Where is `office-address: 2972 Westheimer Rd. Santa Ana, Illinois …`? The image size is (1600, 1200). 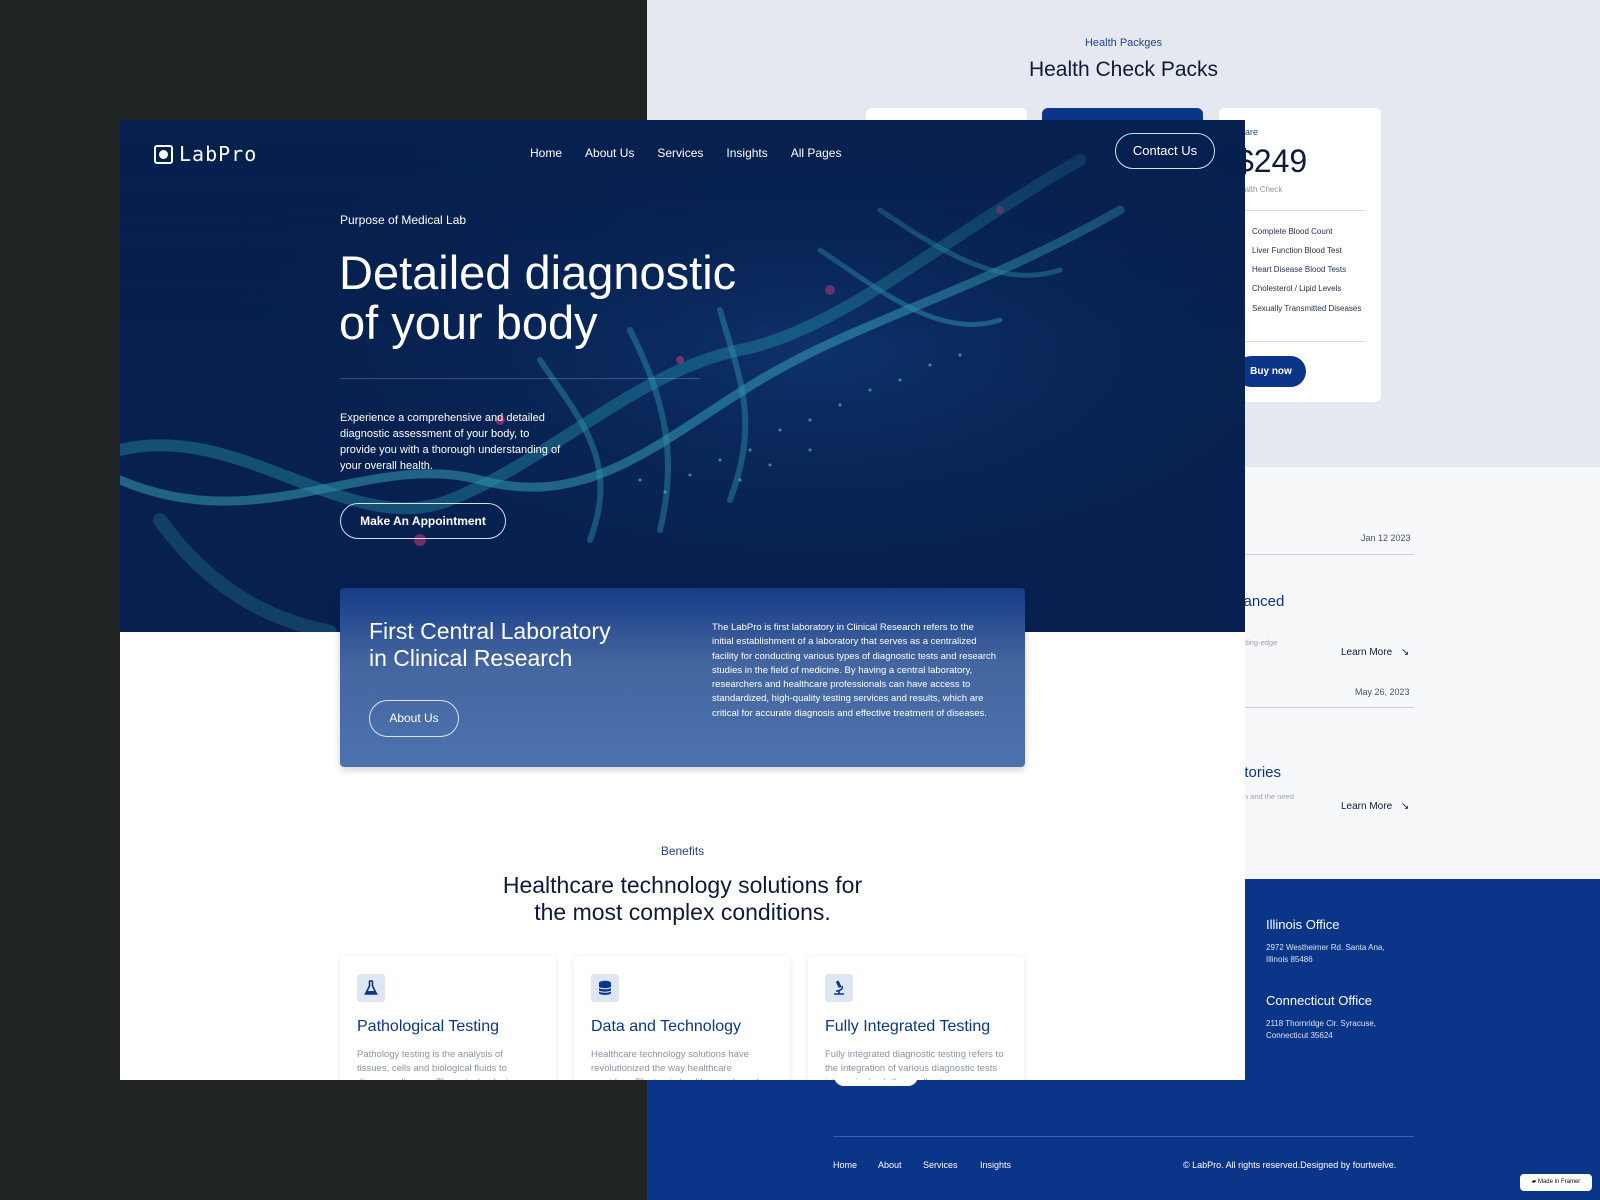
office-address: 2972 Westheimer Rd. Santa Ana, Illinois … is located at coordinates (1346, 954).